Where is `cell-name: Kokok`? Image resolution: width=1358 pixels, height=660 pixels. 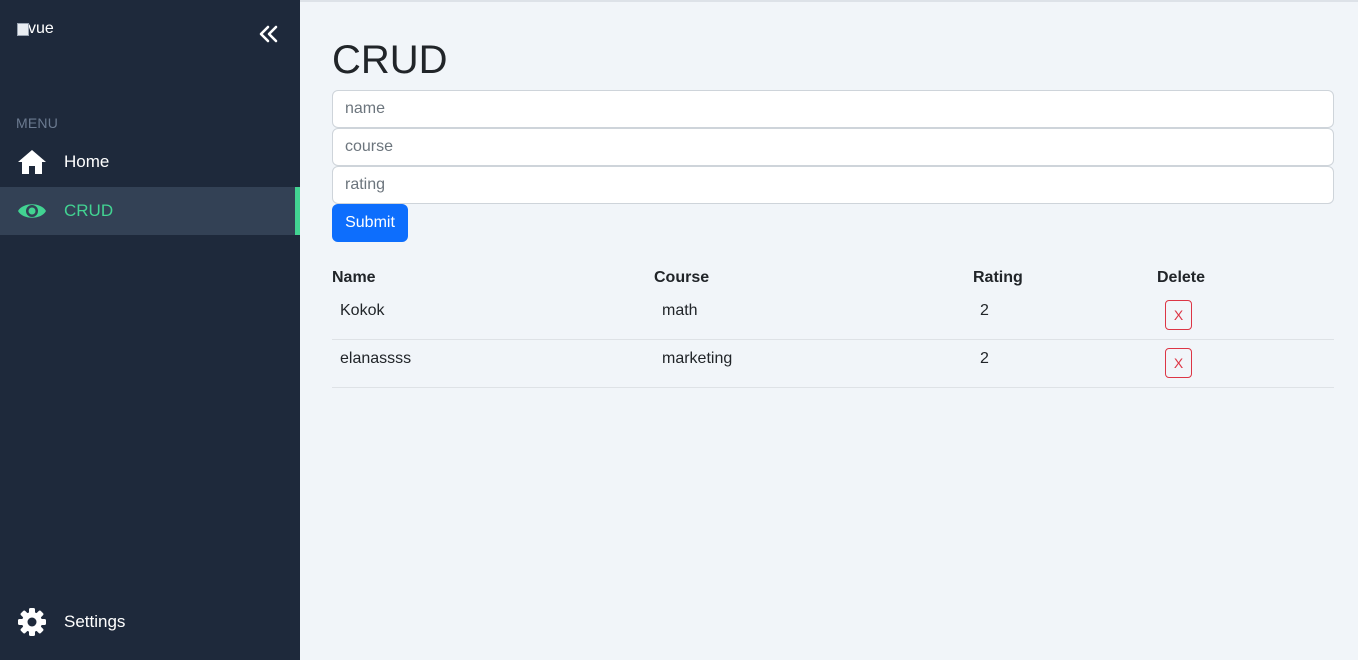
cell-name: Kokok is located at coordinates (362, 310).